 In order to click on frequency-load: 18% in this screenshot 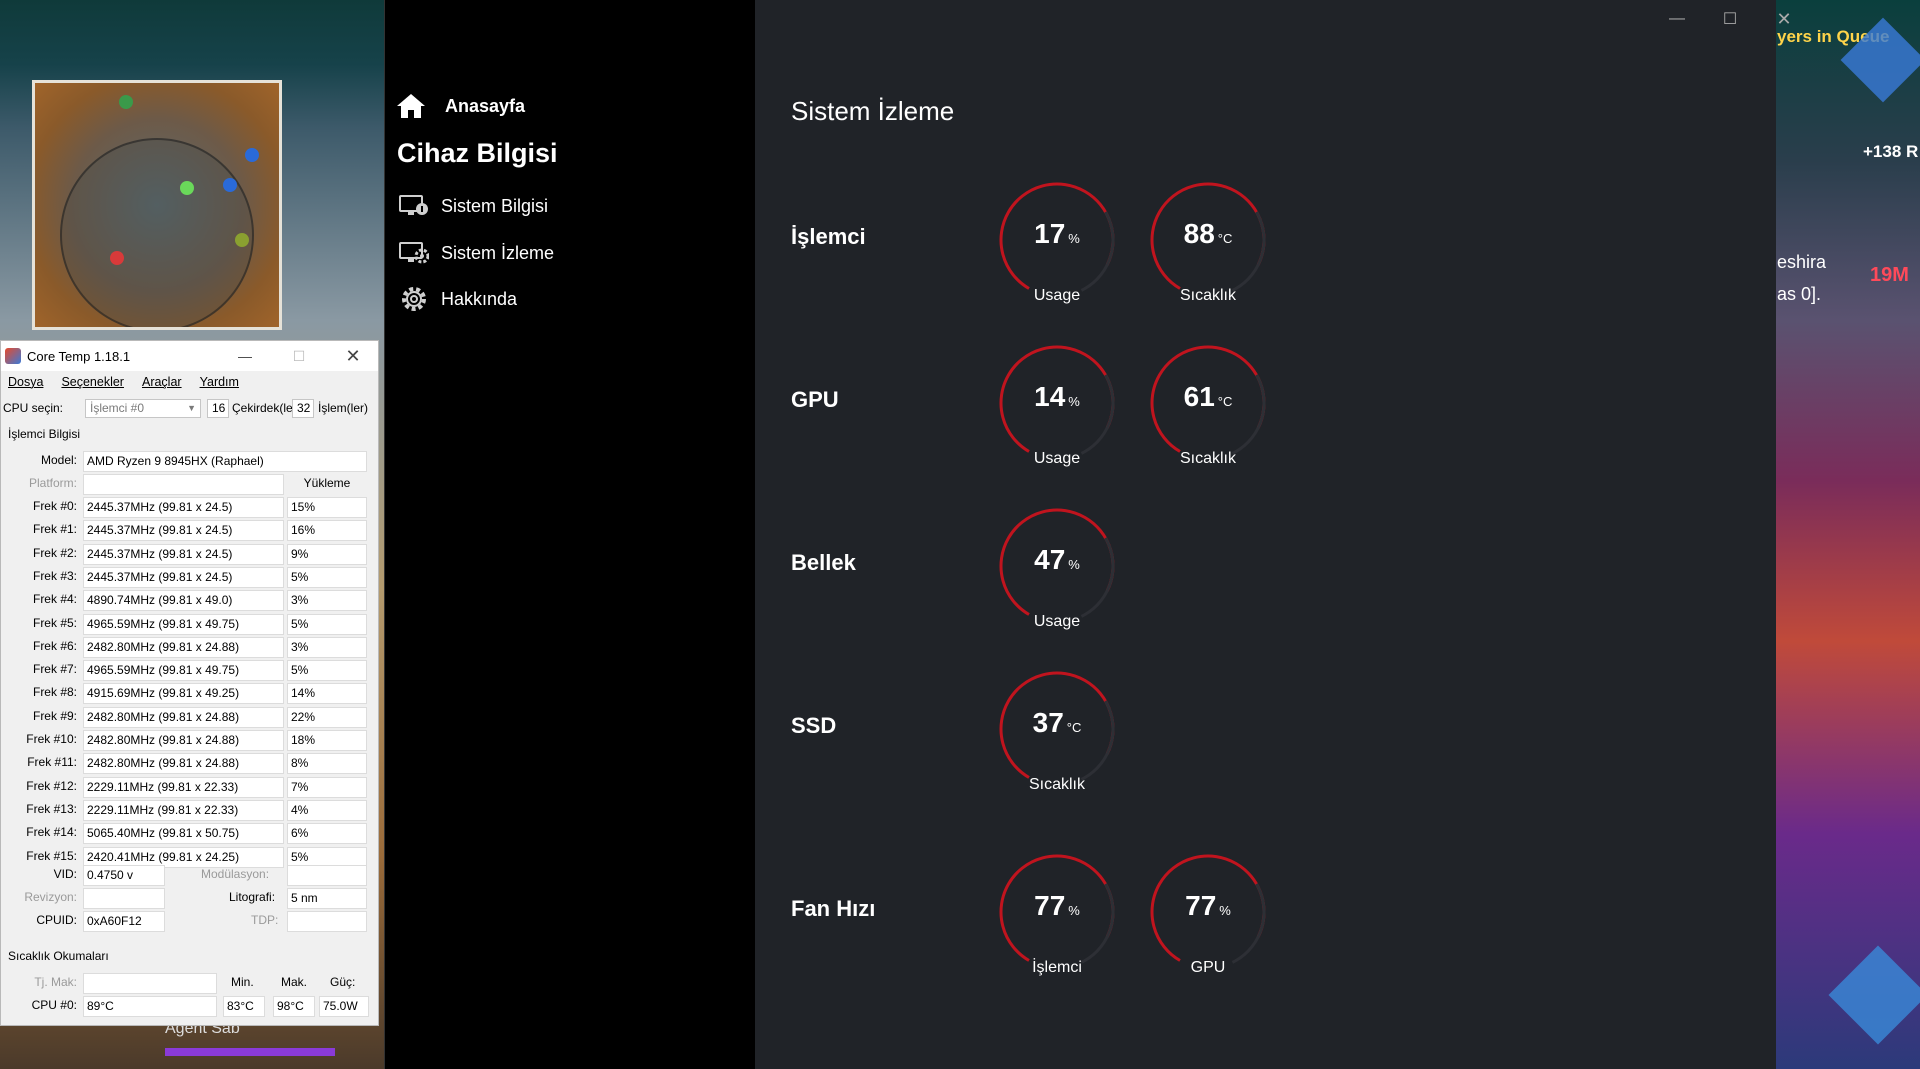, I will do `click(327, 740)`.